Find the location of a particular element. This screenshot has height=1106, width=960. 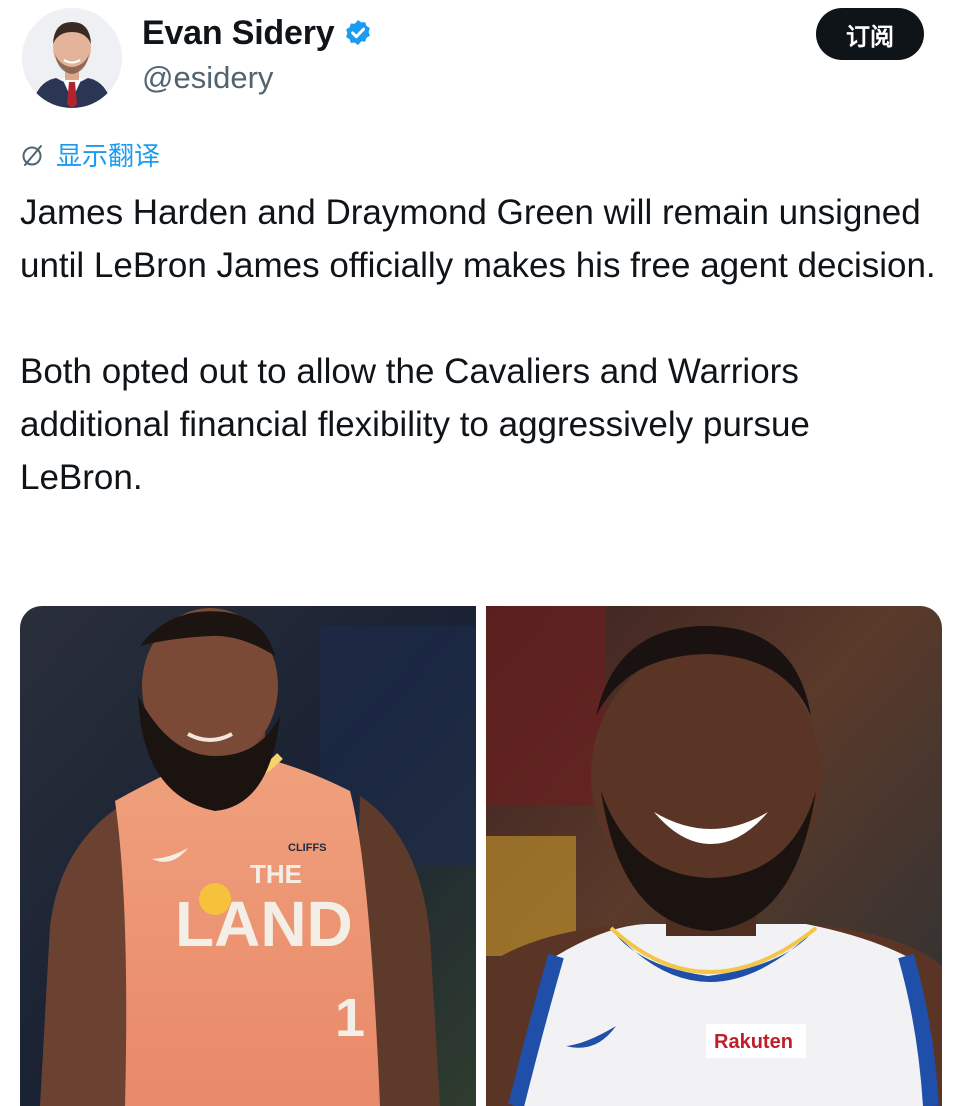

subscribe-button: 订阅 is located at coordinates (870, 34).